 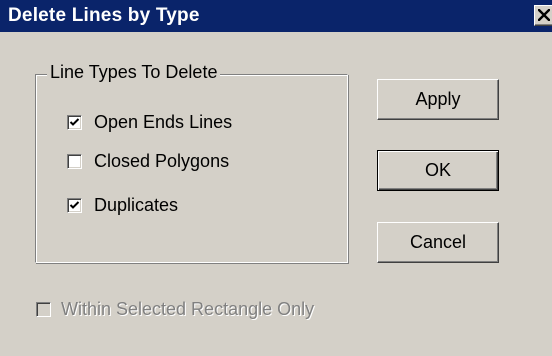 I want to click on ok-button: OK, so click(x=438, y=170).